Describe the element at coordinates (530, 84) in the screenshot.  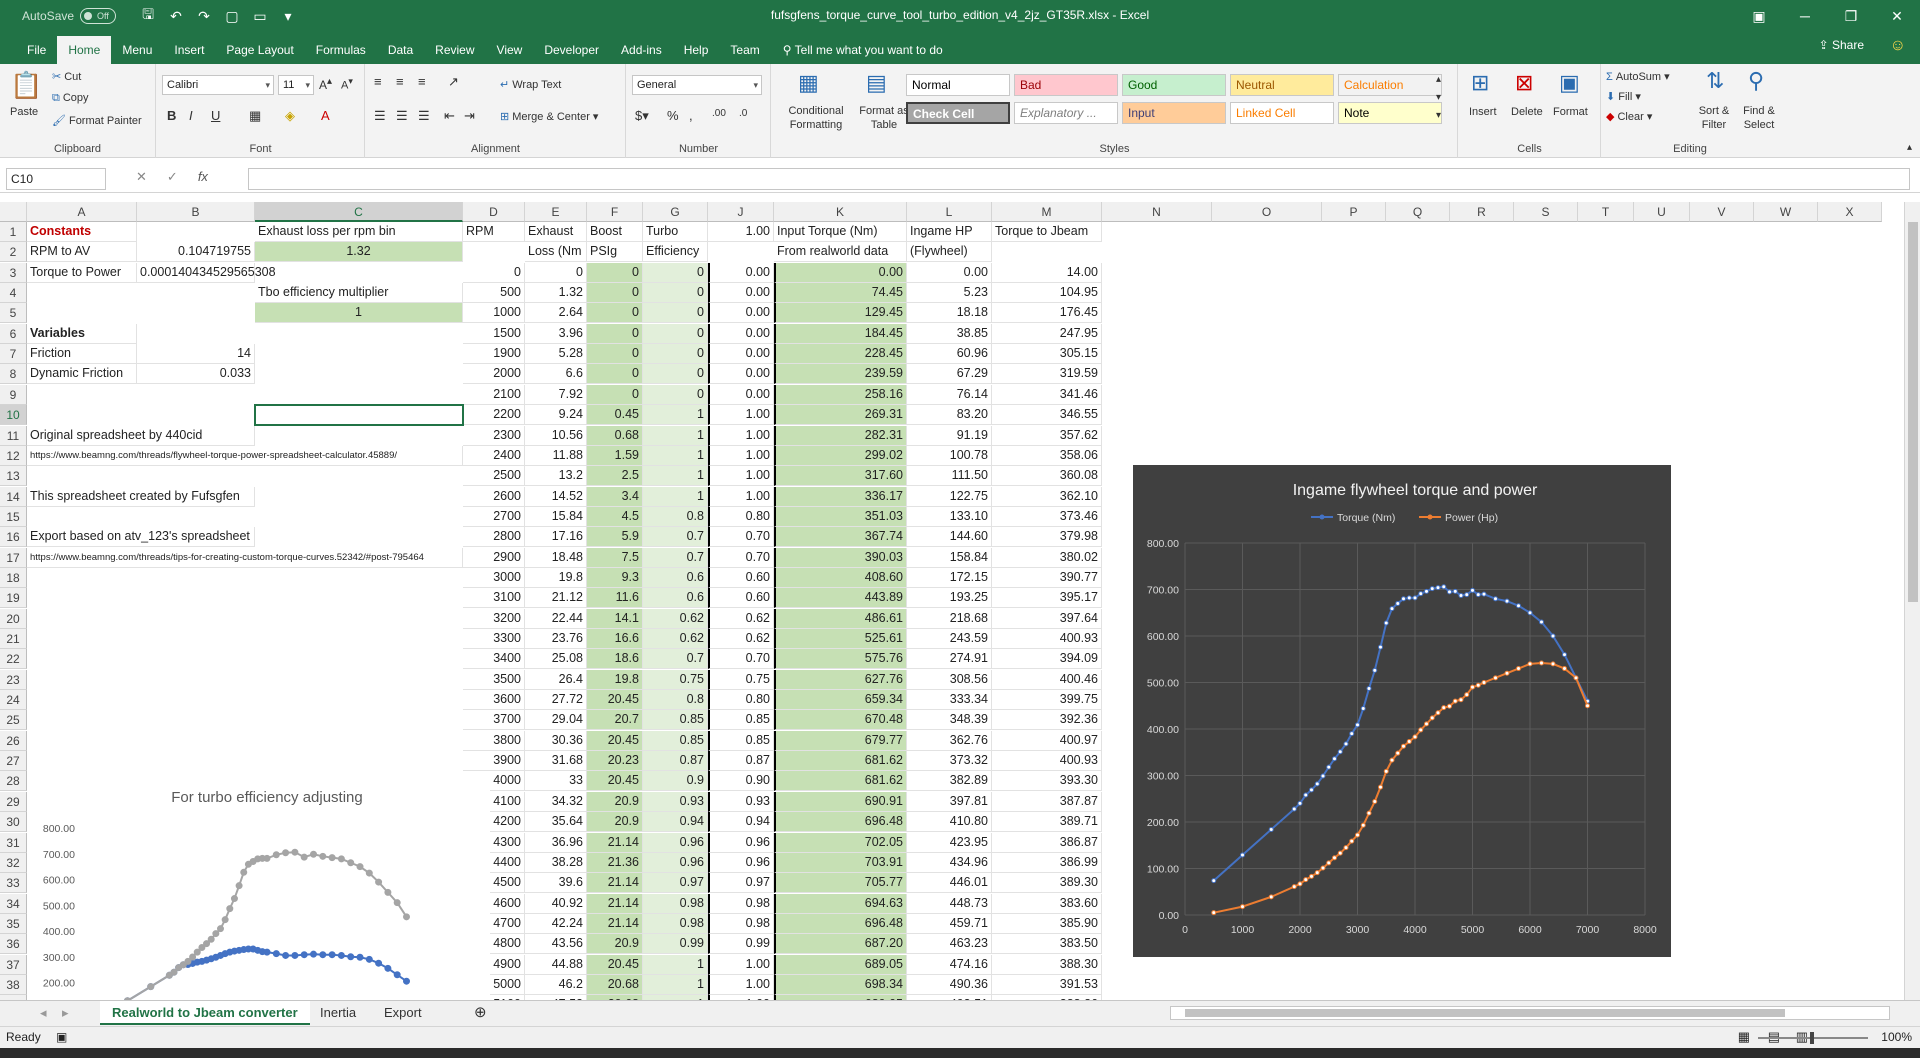
I see `wrap-text-button: ↵ Wrap Text` at that location.